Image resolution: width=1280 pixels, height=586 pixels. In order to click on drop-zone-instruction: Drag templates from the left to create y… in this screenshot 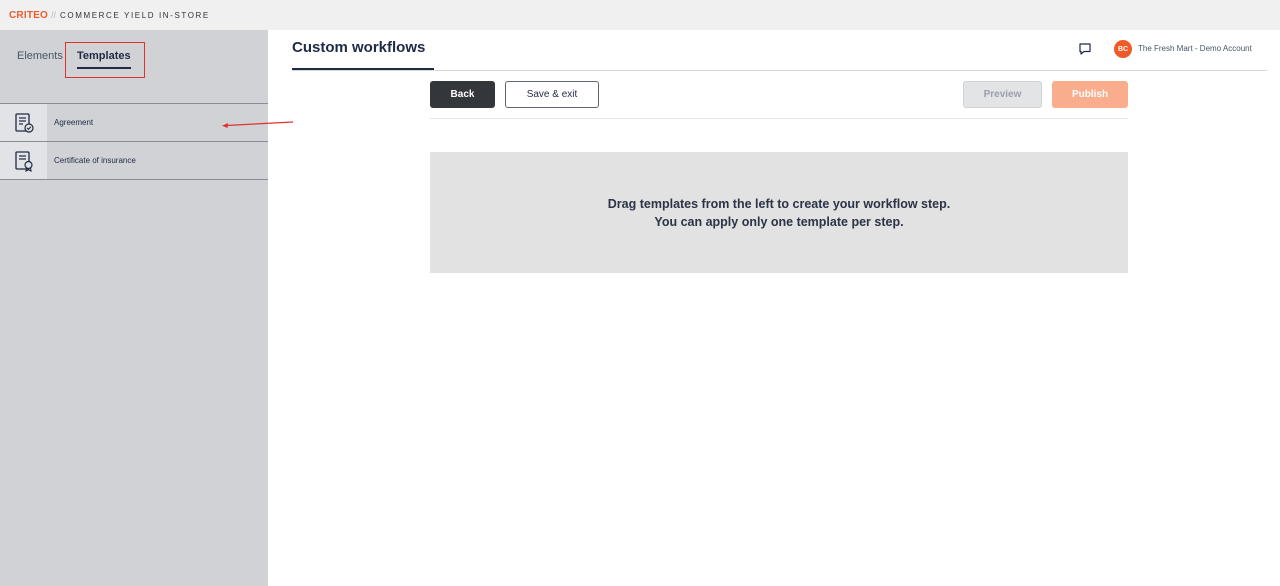, I will do `click(779, 203)`.